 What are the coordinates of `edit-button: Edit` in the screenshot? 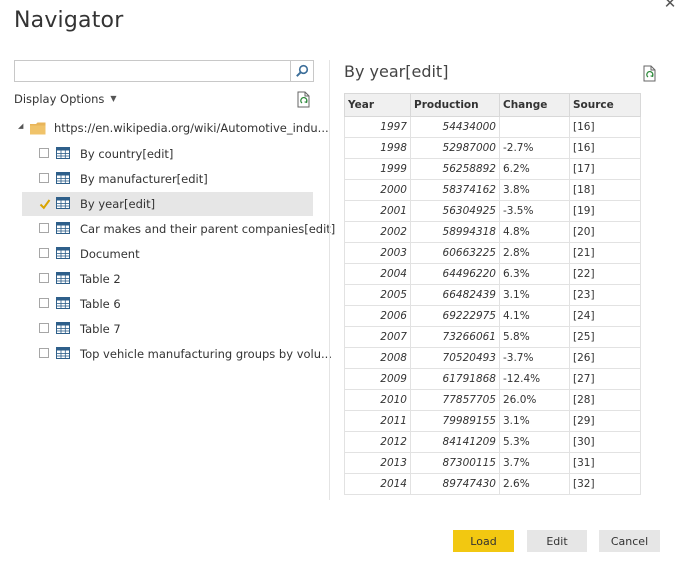 It's located at (557, 541).